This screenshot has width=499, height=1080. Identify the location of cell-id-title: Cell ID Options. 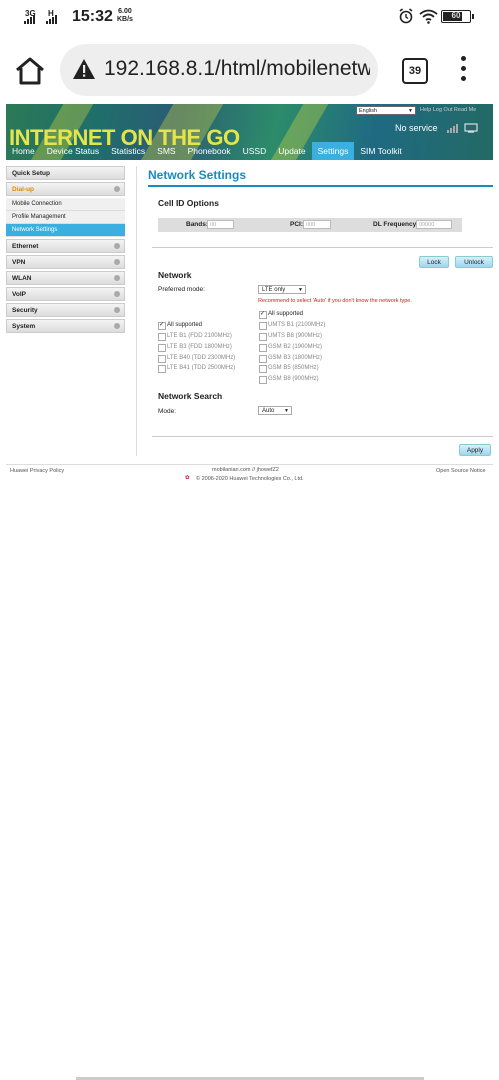
(188, 203).